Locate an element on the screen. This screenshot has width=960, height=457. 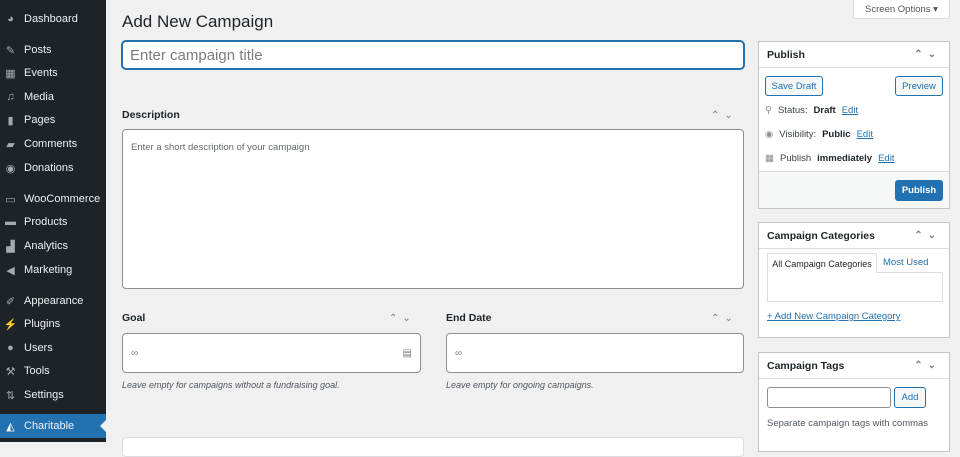
sidebar-item-donations: ◉ Donations is located at coordinates (53, 168).